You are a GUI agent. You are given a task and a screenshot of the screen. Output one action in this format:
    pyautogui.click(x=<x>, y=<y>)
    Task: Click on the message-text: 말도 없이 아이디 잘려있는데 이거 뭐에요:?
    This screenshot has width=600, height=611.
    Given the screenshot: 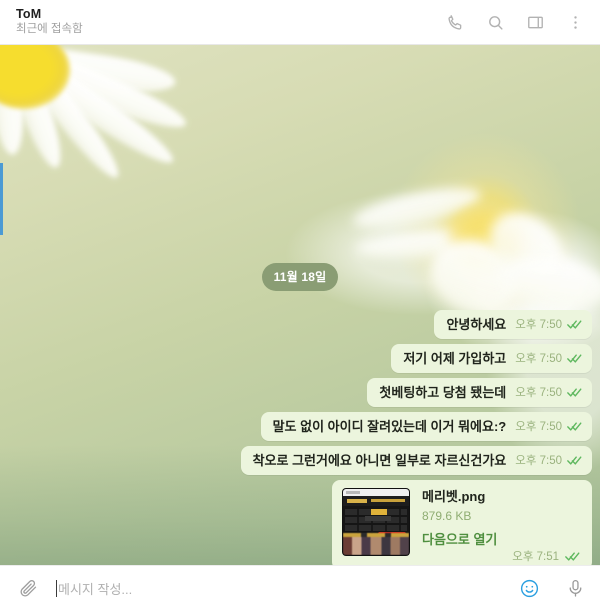 What is the action you would take?
    pyautogui.click(x=389, y=426)
    